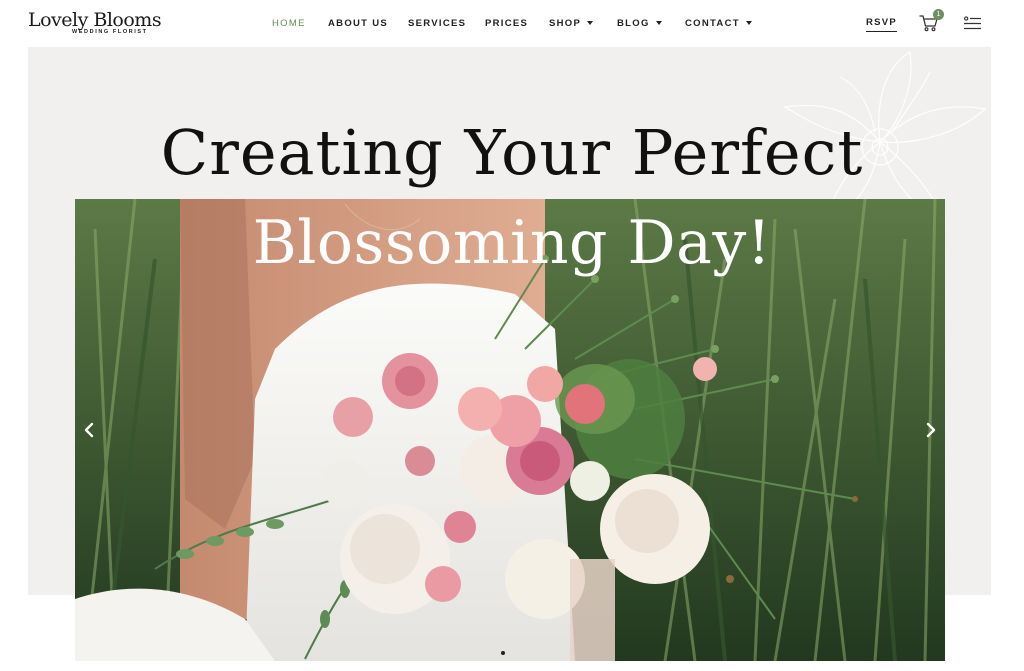 The height and width of the screenshot is (671, 1024). Describe the element at coordinates (507, 23) in the screenshot. I see `nav-label: PRICES` at that location.